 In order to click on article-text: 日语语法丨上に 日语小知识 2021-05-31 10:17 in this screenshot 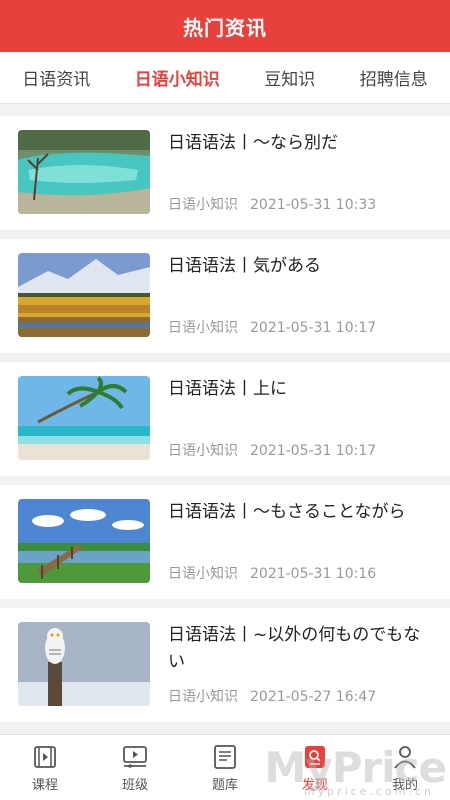, I will do `click(300, 418)`.